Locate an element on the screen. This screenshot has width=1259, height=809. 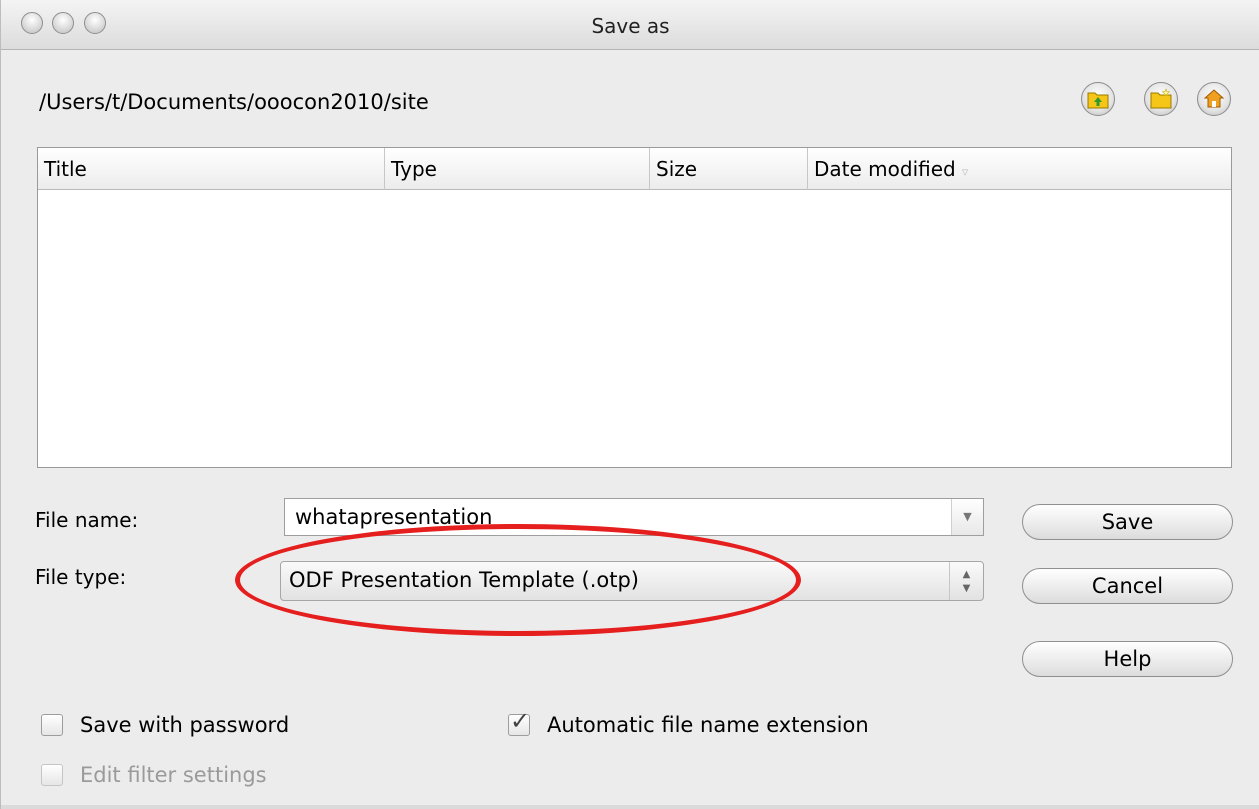
sort-descending-icon: ▿ is located at coordinates (965, 172).